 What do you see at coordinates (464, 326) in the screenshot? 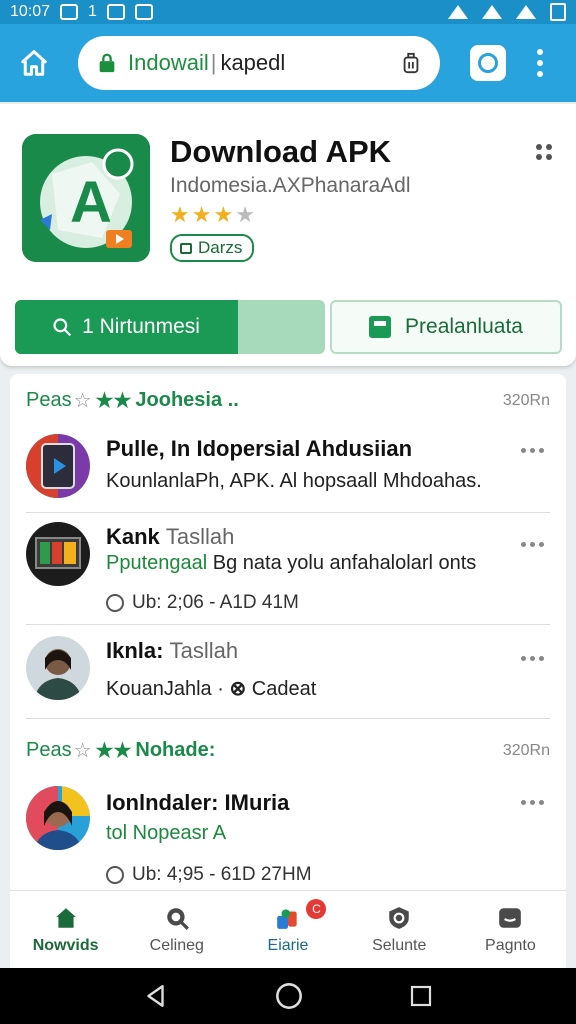
I see `secondary-button-label: Prealanluata` at bounding box center [464, 326].